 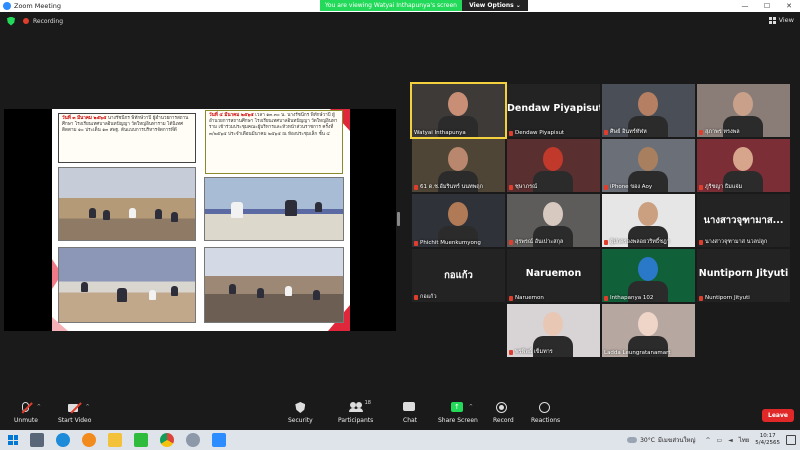 I want to click on reactions-button: Reactions, so click(x=545, y=413).